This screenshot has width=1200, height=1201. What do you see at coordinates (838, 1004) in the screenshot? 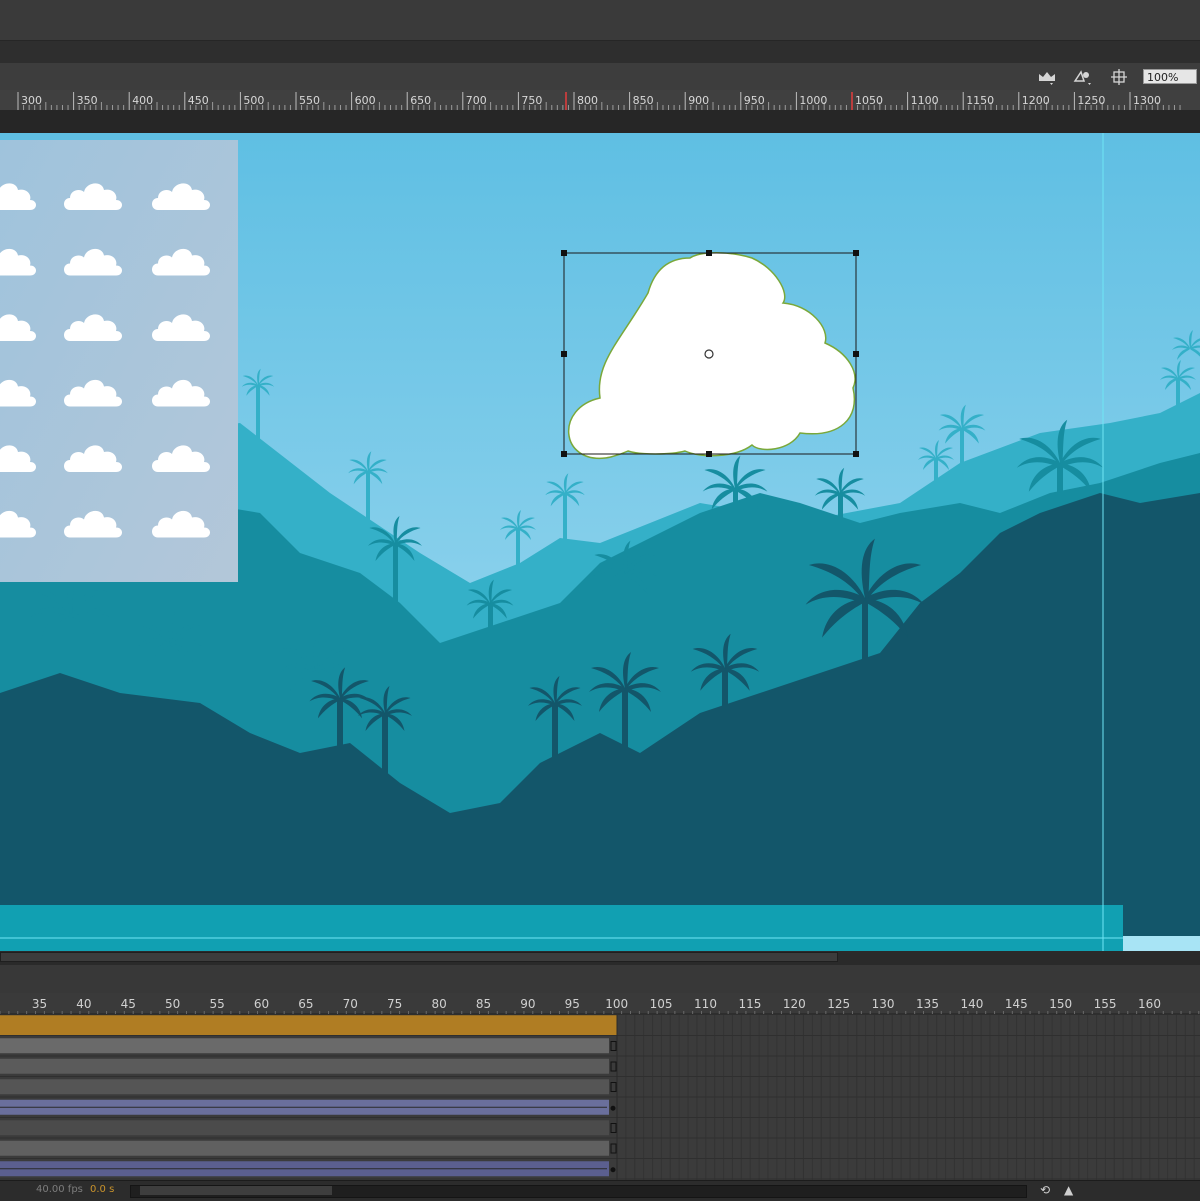
I see `frame-number-label: 125` at bounding box center [838, 1004].